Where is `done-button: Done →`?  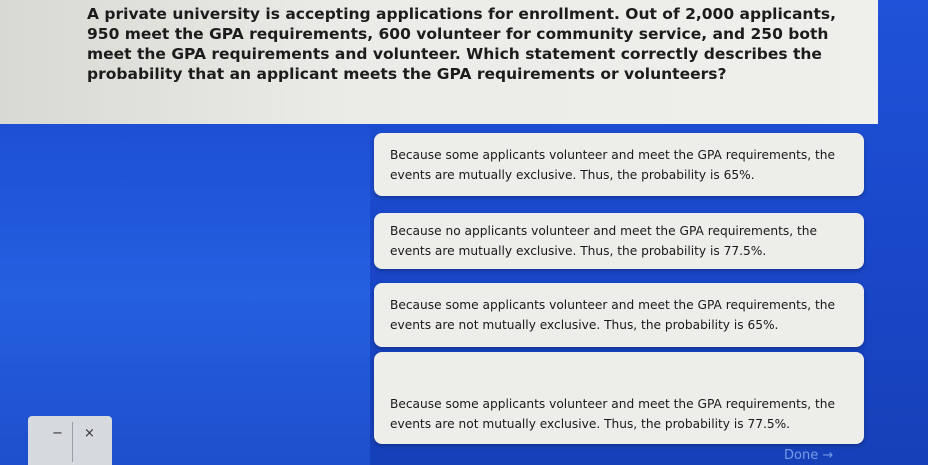 done-button: Done → is located at coordinates (827, 455).